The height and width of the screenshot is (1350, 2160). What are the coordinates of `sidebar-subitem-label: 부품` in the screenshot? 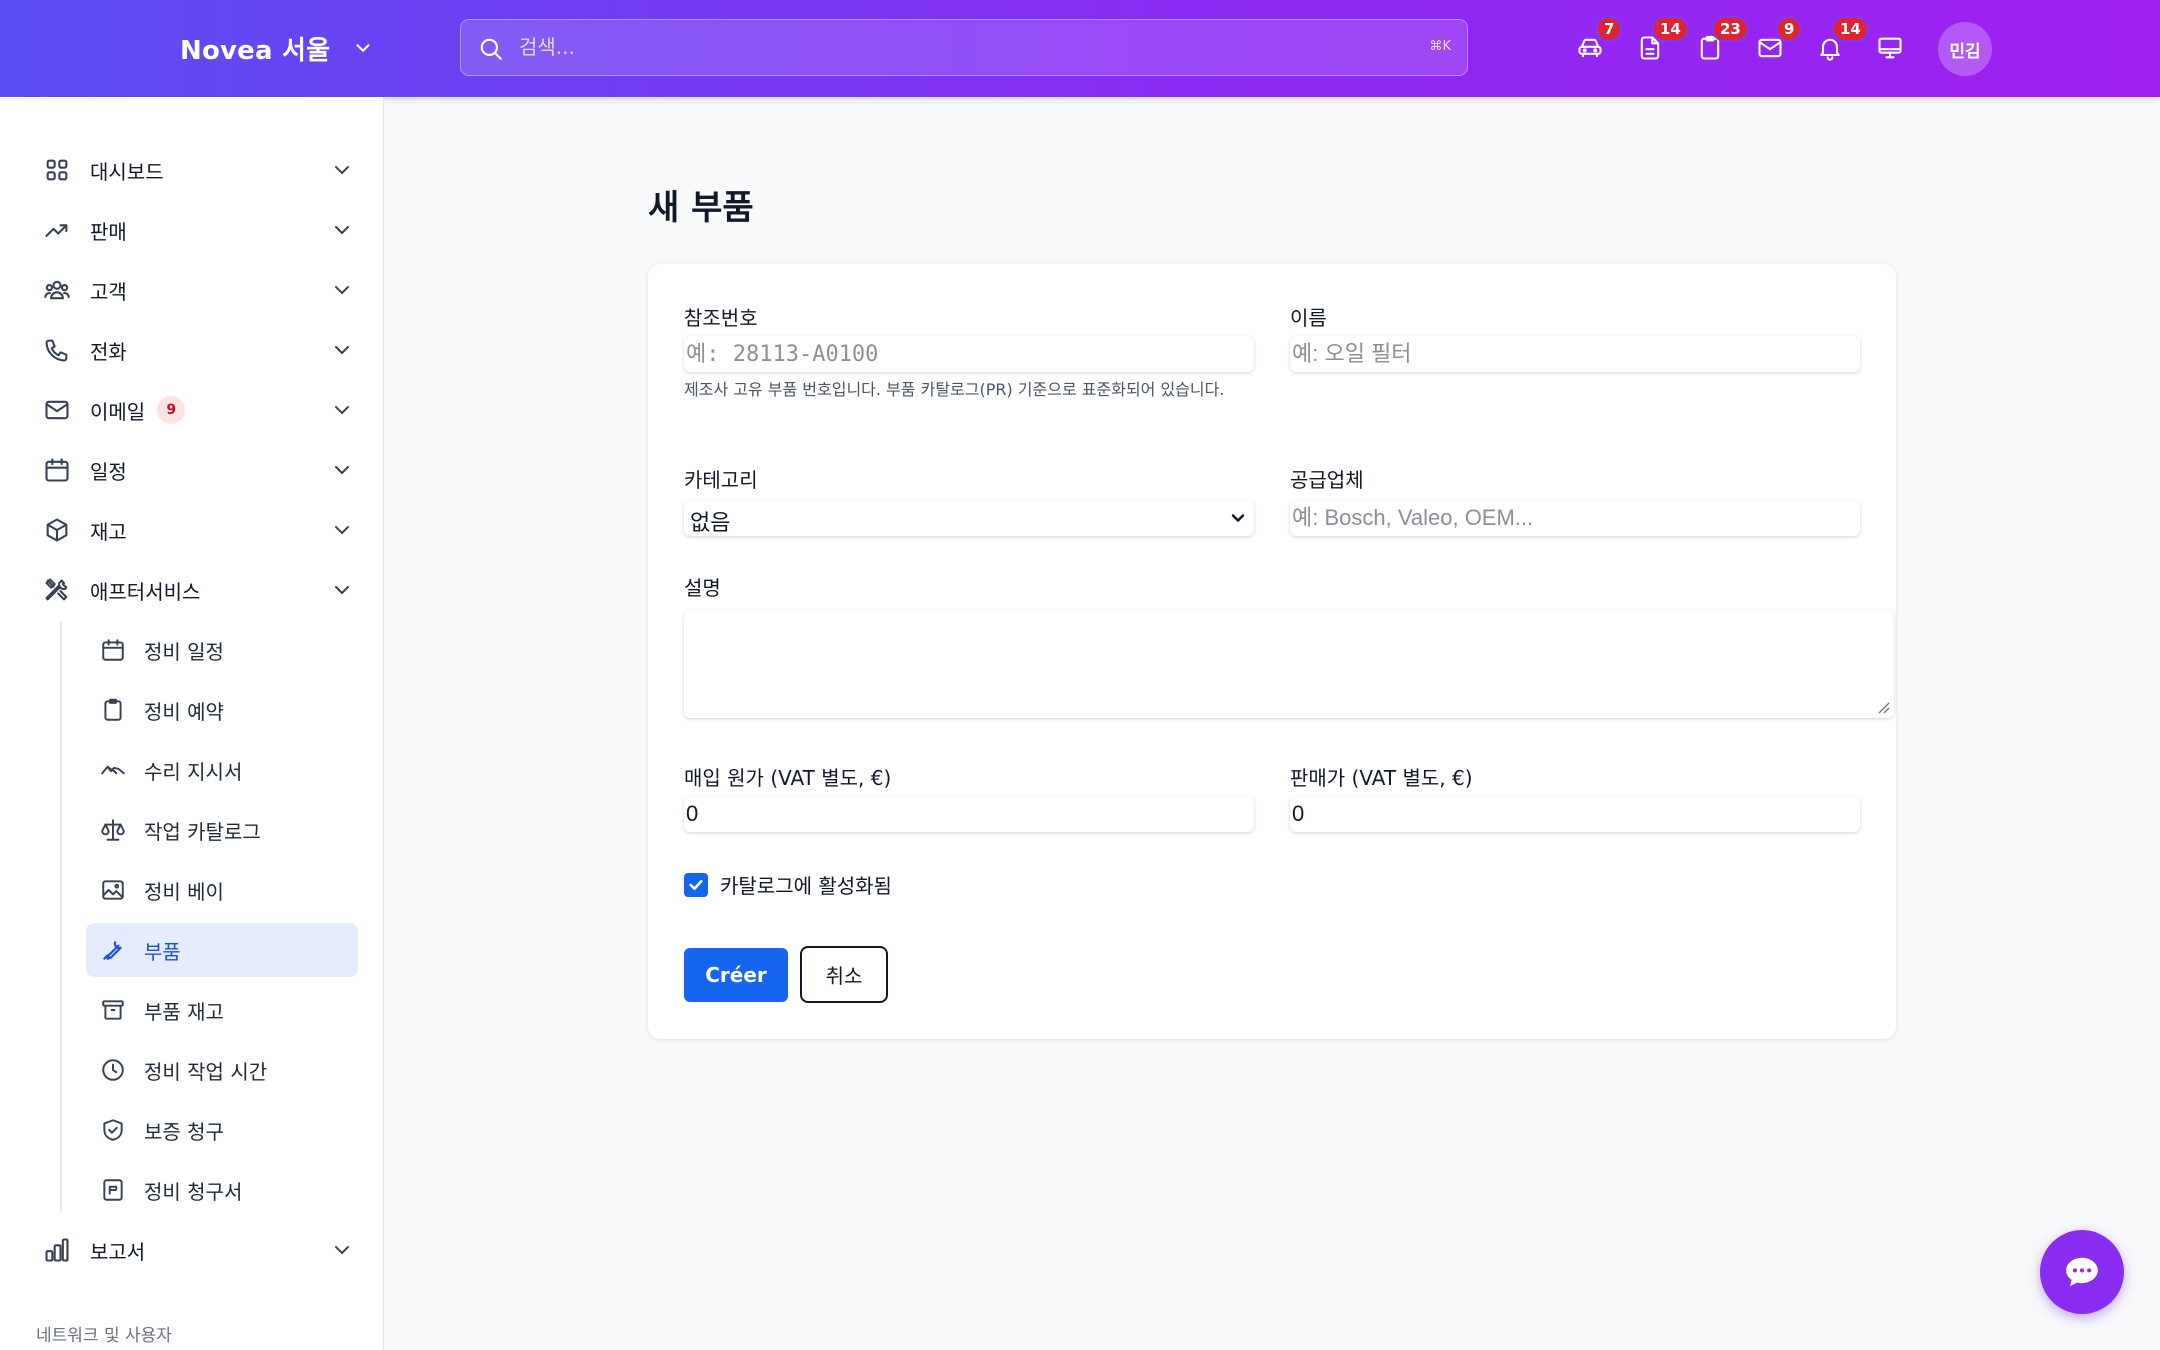 It's located at (162, 951).